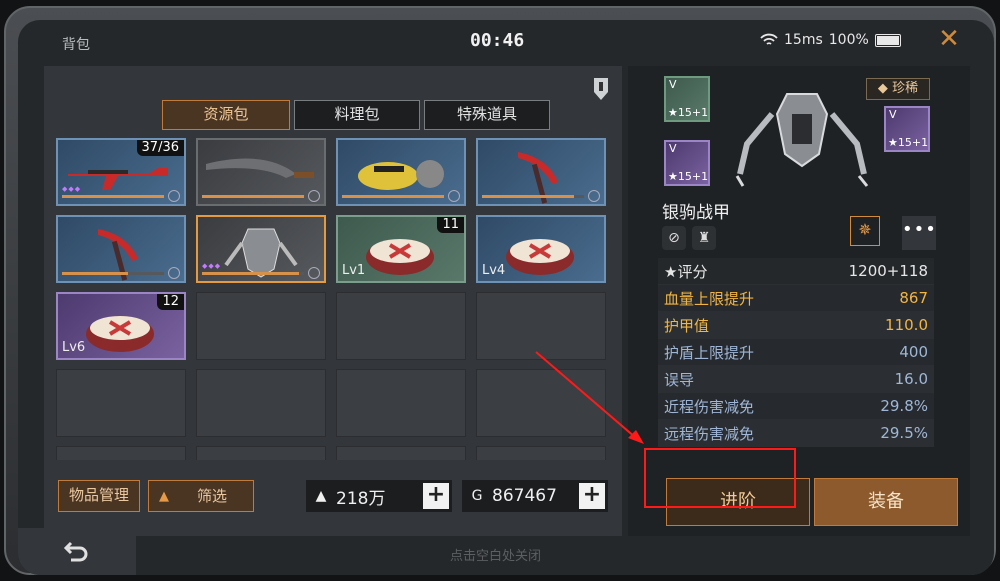  Describe the element at coordinates (354, 270) in the screenshot. I see `item-level: Lv1` at that location.